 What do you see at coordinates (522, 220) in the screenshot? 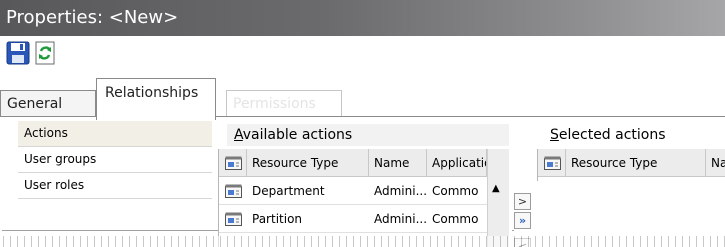
I see `add-all-button: »` at bounding box center [522, 220].